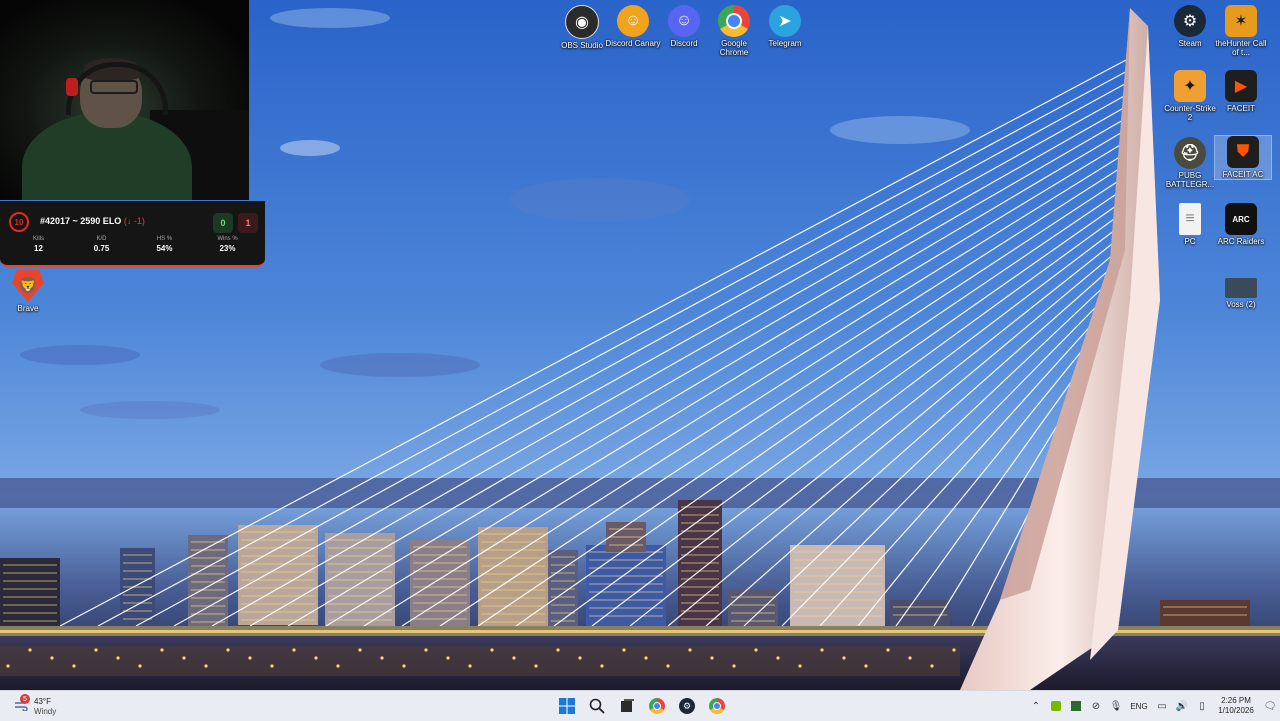 This screenshot has width=1280, height=721. Describe the element at coordinates (1202, 706) in the screenshot. I see `battery-icon: ▯` at that location.